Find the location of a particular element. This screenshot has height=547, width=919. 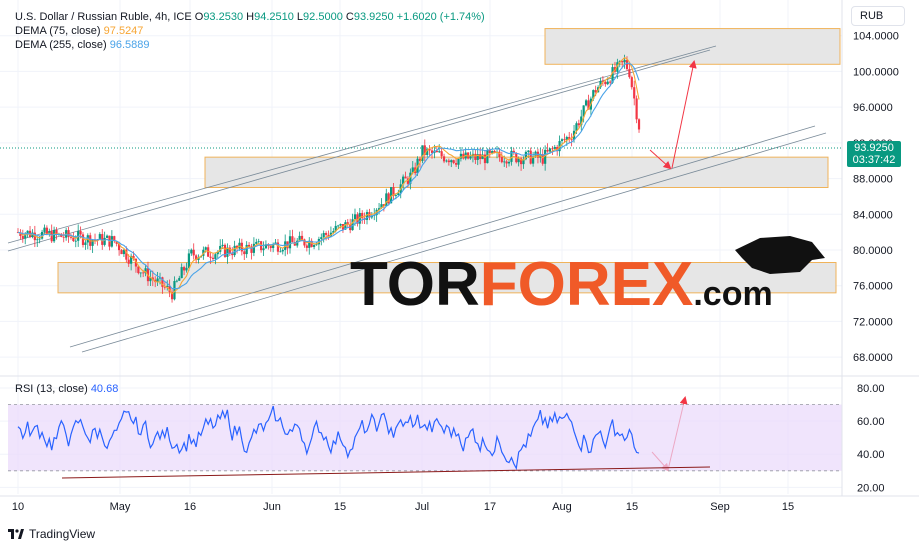

x-tick-label: Jun is located at coordinates (272, 507).